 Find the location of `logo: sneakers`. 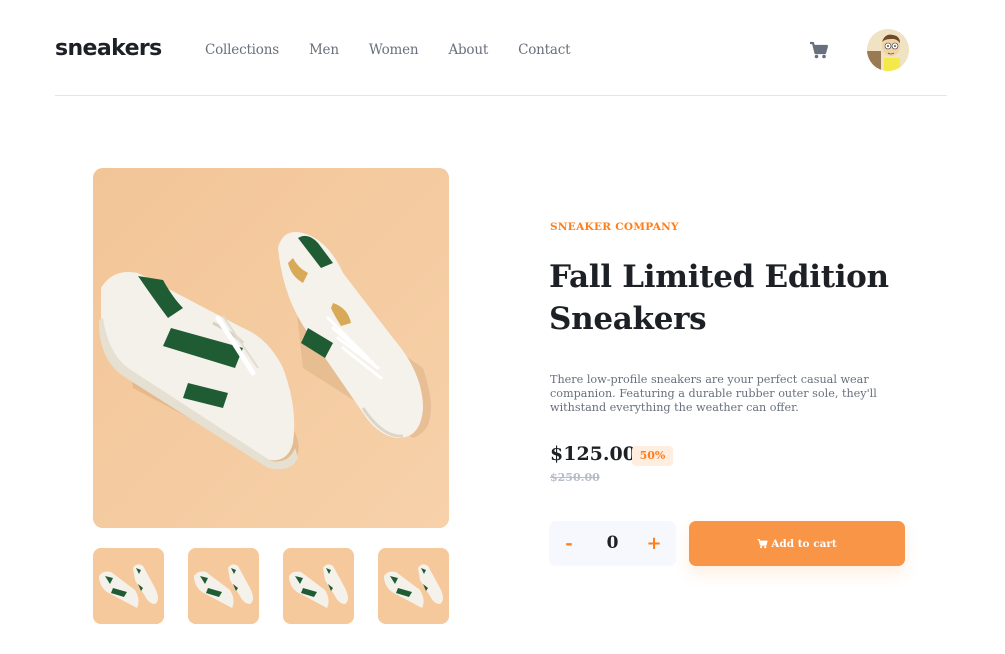

logo: sneakers is located at coordinates (108, 48).